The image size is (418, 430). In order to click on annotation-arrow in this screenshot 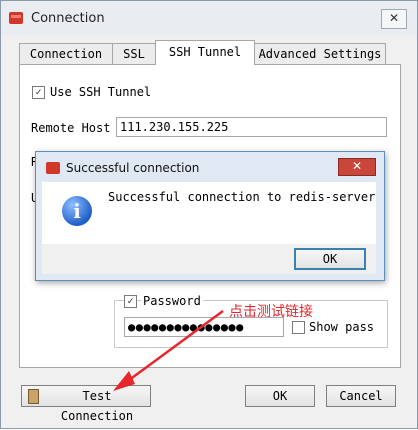, I will do `click(168, 350)`.